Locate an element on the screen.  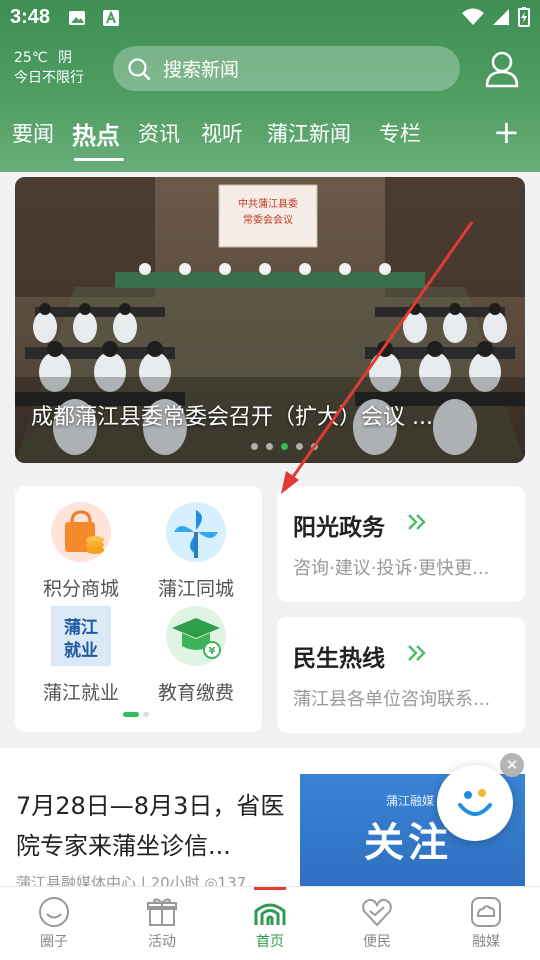
pinwheel-icon is located at coordinates (196, 532).